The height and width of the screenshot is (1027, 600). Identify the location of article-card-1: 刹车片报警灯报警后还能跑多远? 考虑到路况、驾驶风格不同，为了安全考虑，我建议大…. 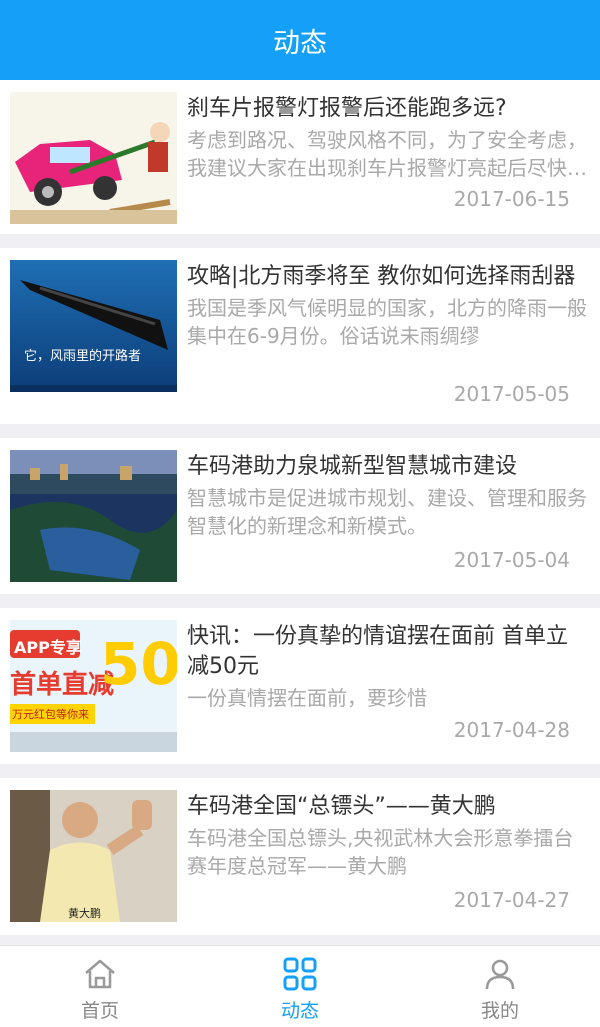
(300, 157).